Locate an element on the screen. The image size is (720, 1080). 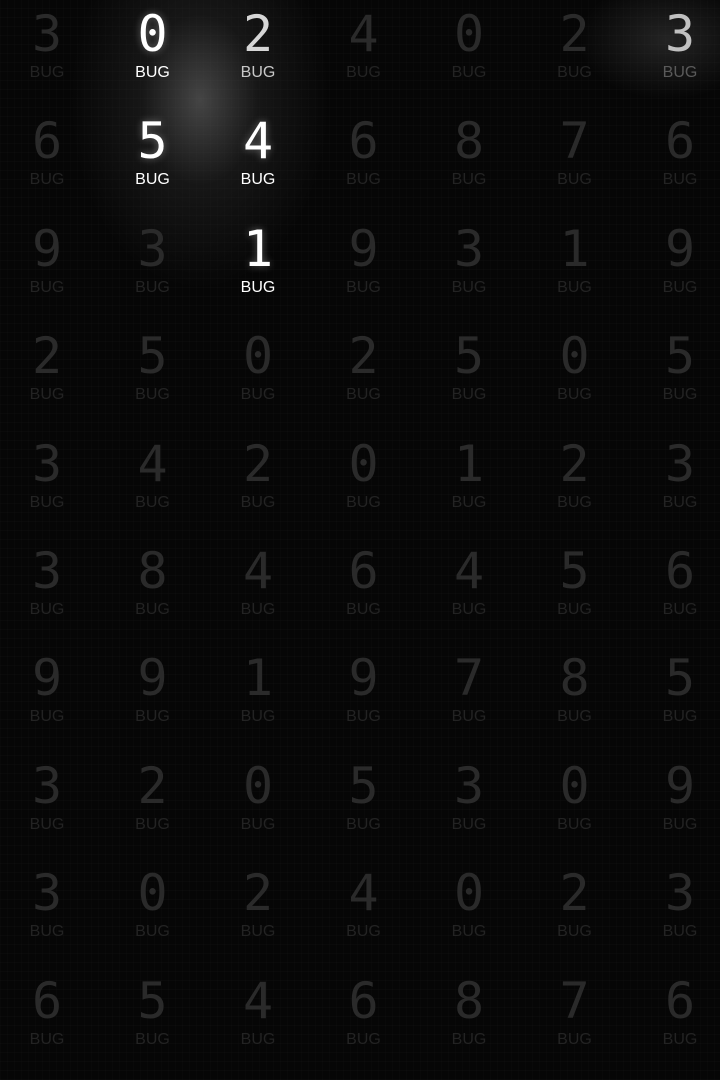
tile-number: 3 is located at coordinates (469, 248).